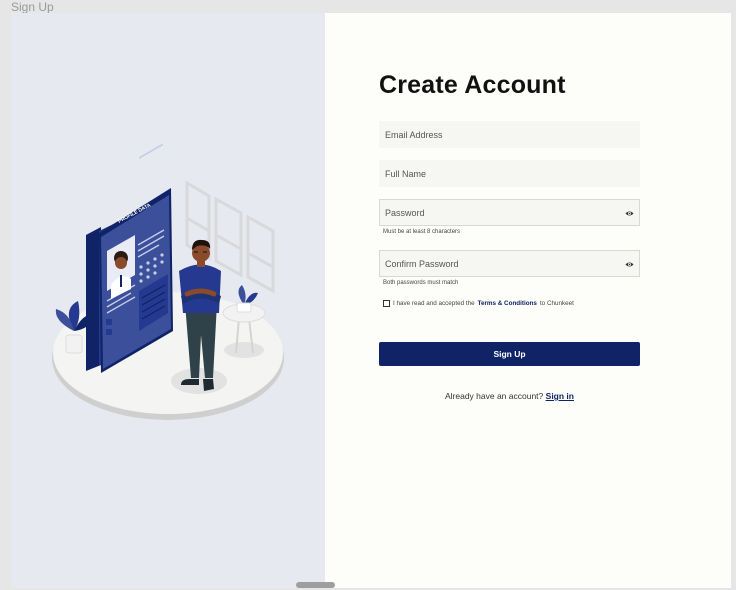  What do you see at coordinates (472, 85) in the screenshot?
I see `page-title: Create Account` at bounding box center [472, 85].